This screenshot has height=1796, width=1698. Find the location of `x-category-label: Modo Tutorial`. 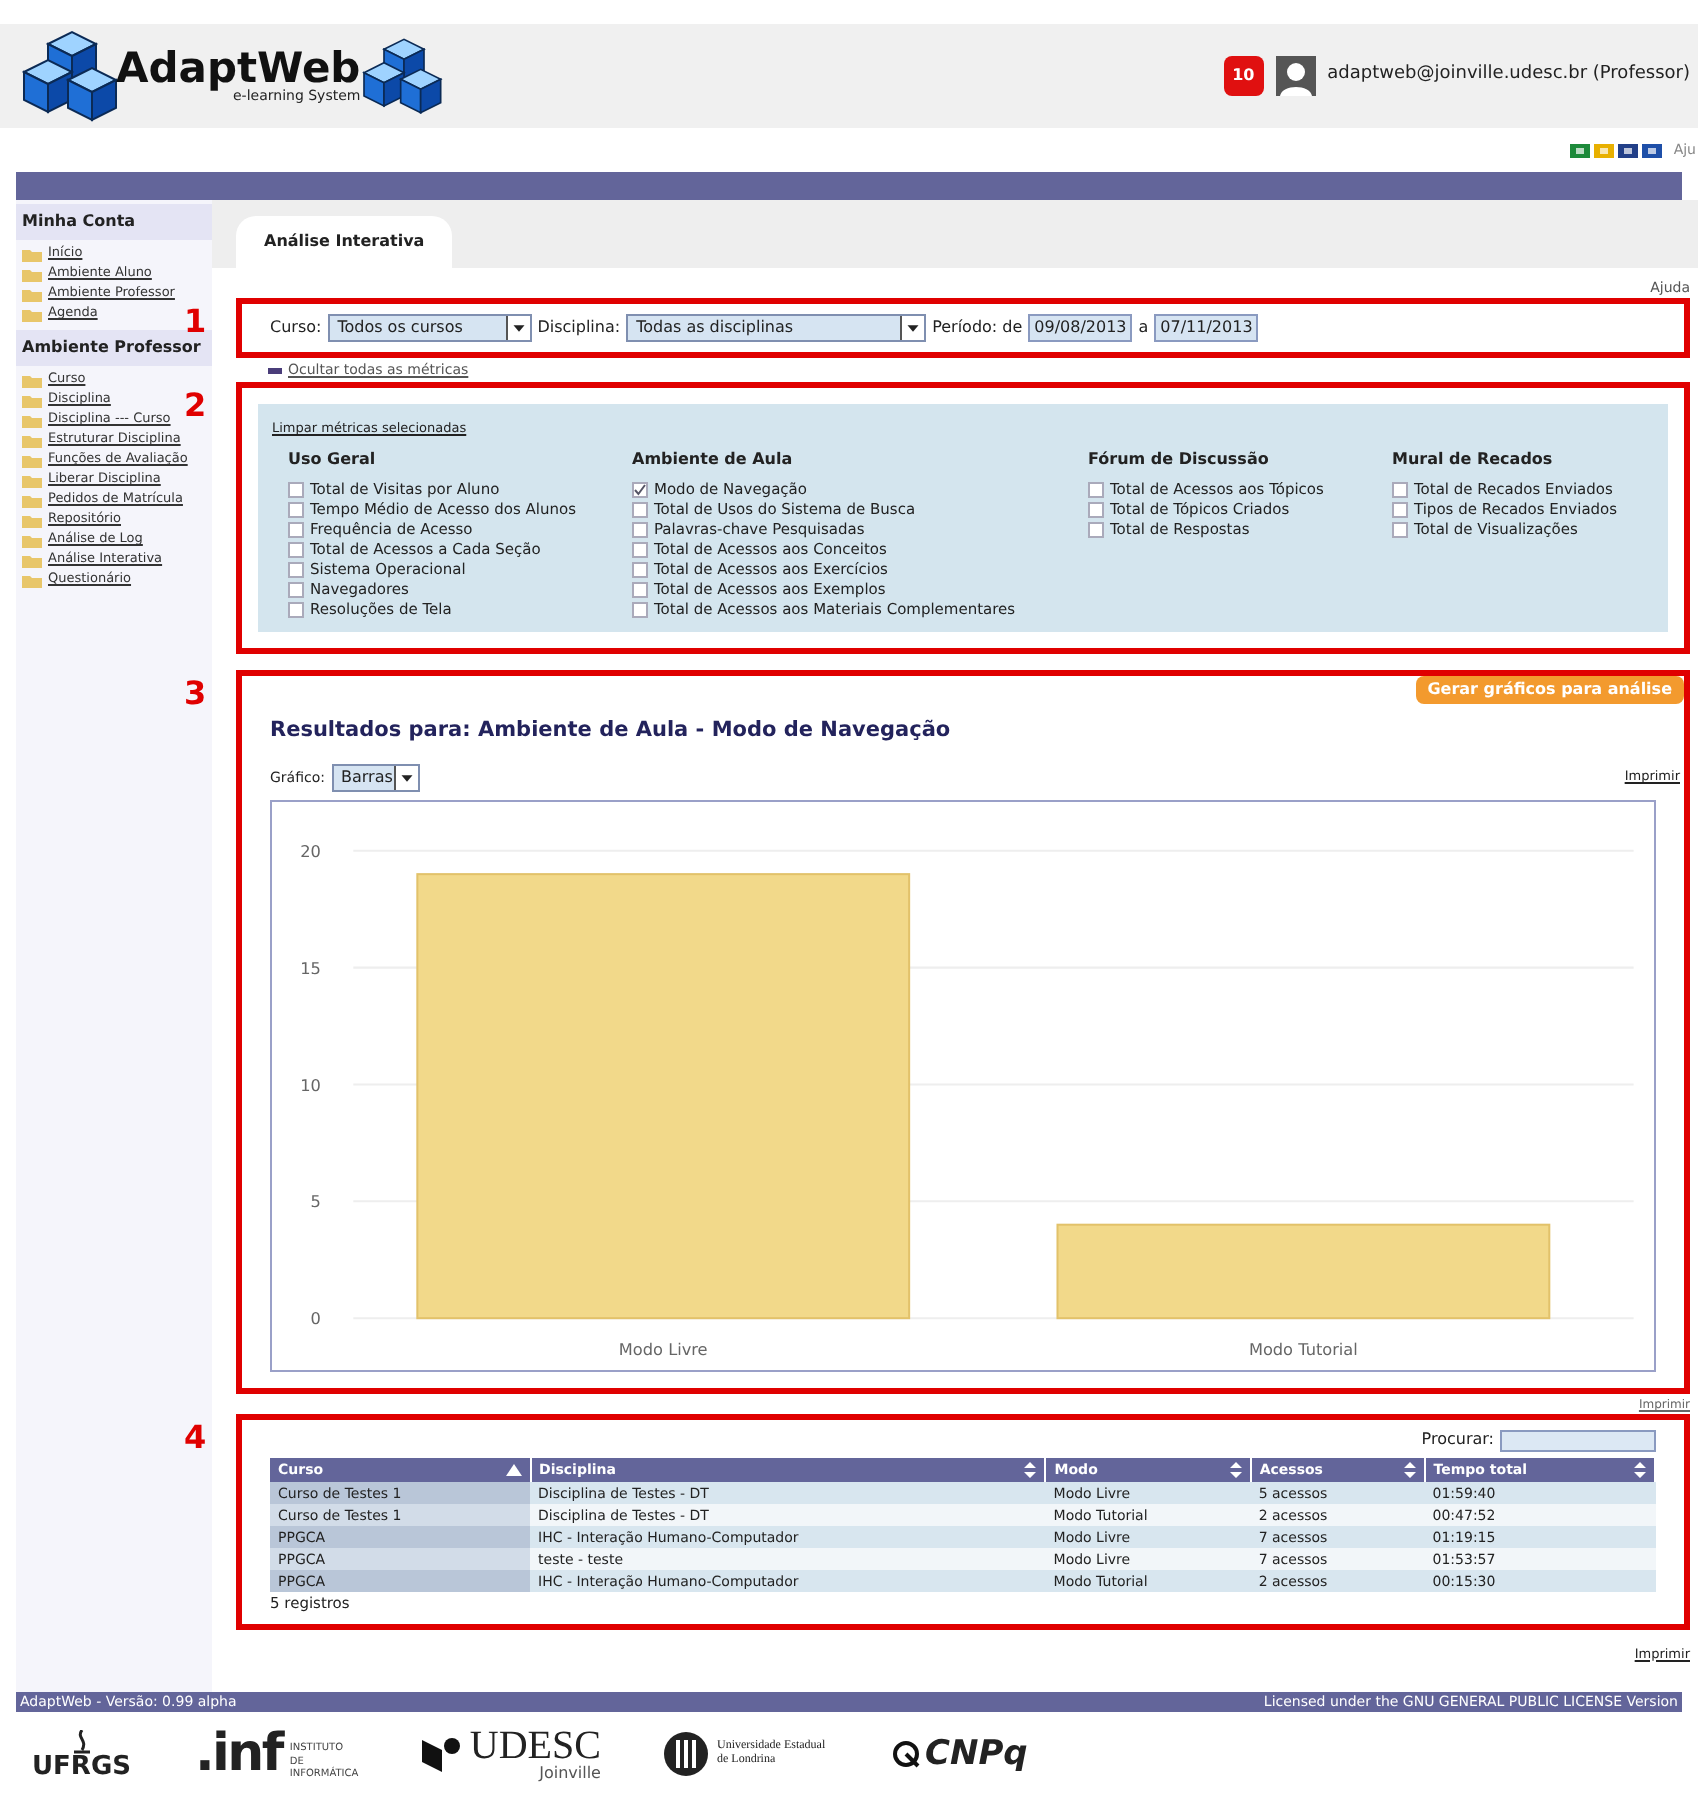

x-category-label: Modo Tutorial is located at coordinates (1303, 1348).